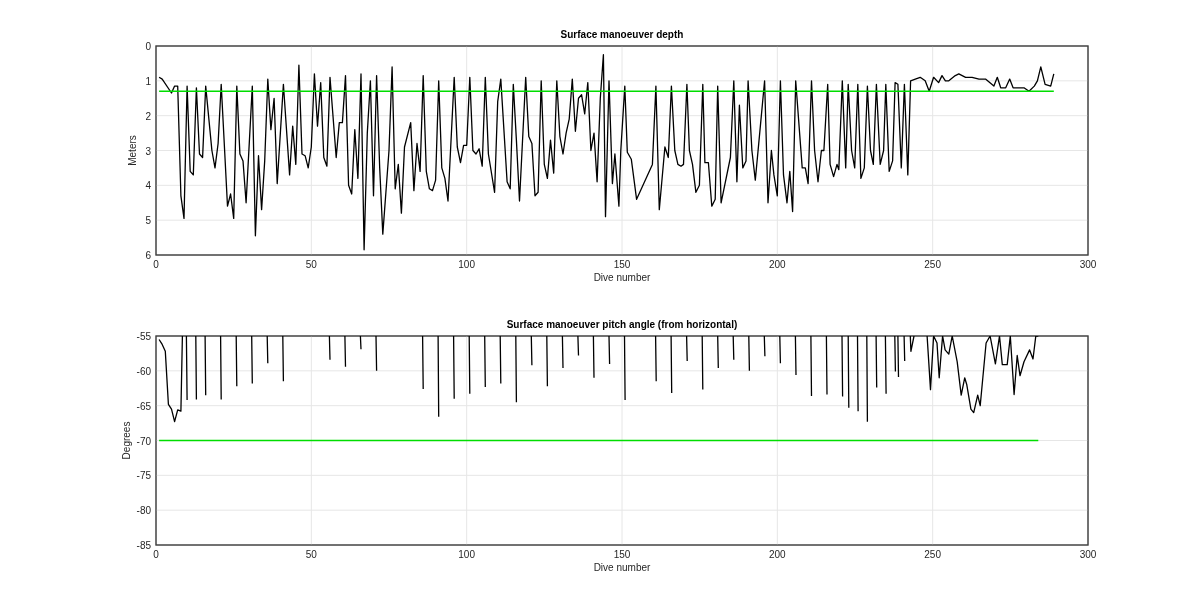 The image size is (1200, 611). What do you see at coordinates (148, 221) in the screenshot?
I see `y-tick-label: 5` at bounding box center [148, 221].